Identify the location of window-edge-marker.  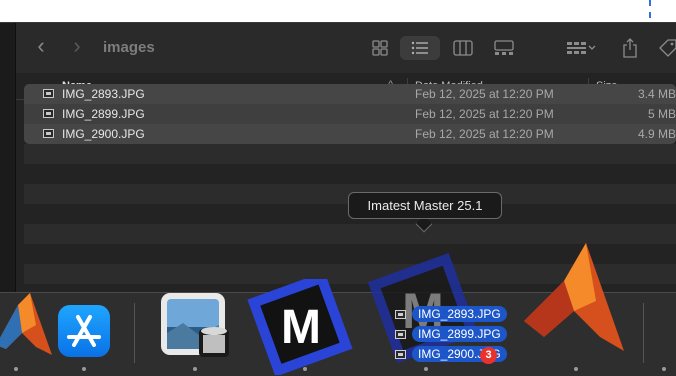
(650, 9).